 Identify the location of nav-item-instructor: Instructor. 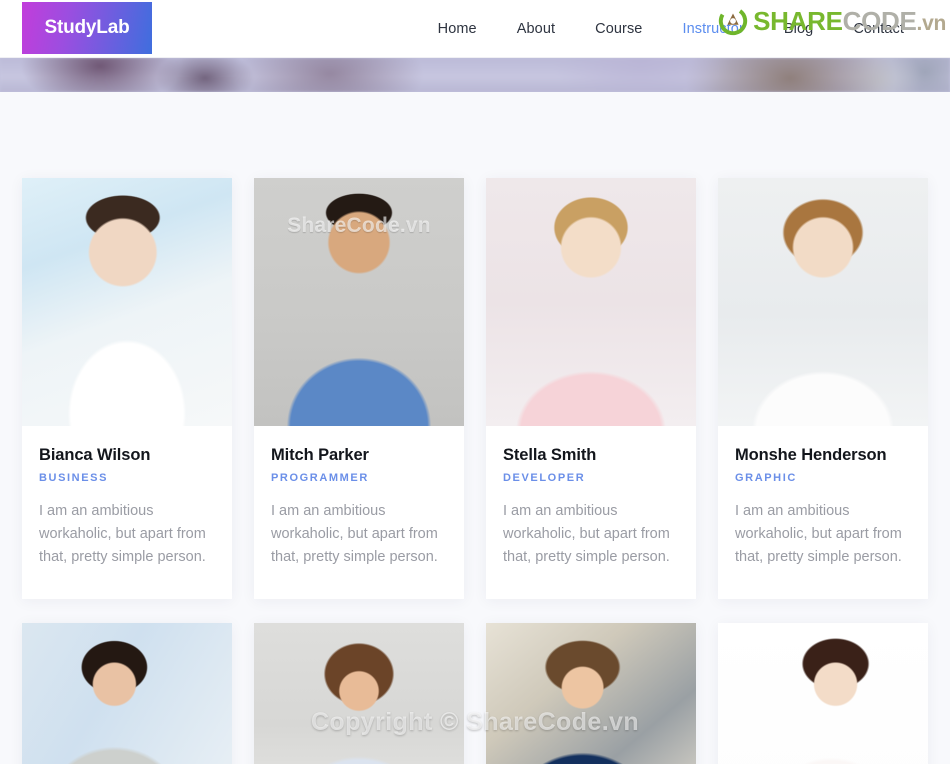
(712, 29).